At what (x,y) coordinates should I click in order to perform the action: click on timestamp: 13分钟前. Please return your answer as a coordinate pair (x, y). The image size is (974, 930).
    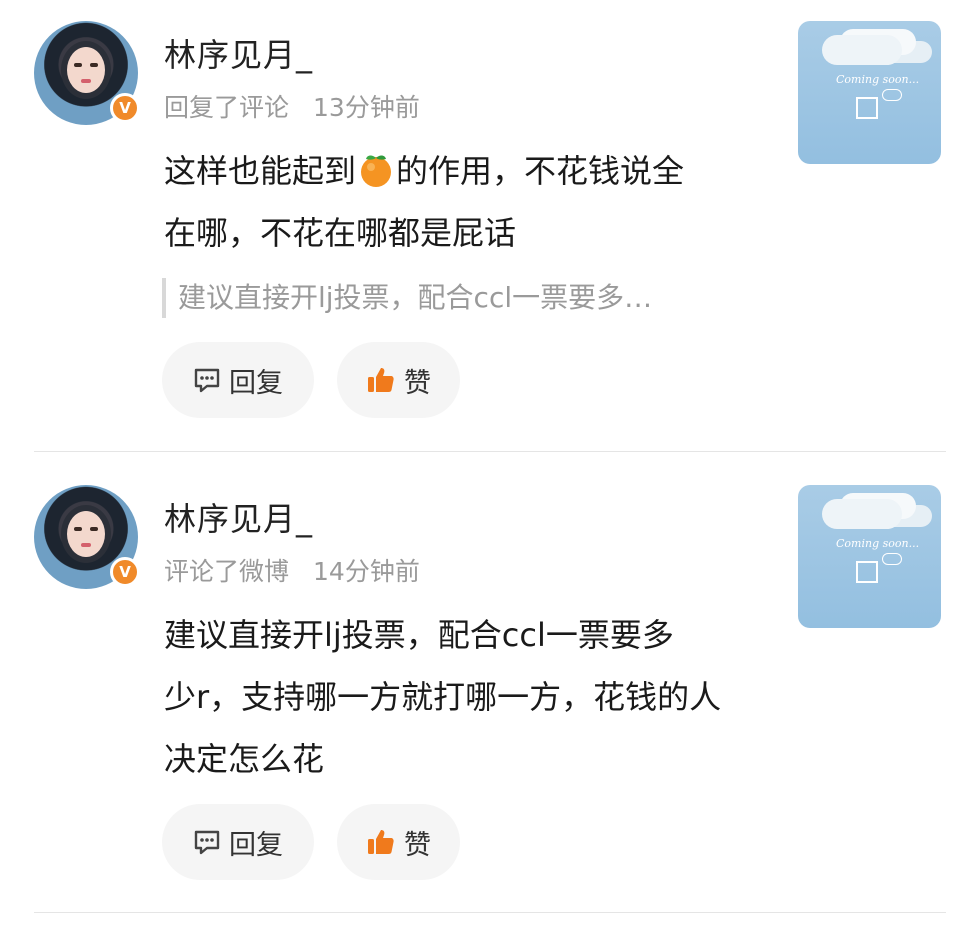
    Looking at the image, I should click on (366, 107).